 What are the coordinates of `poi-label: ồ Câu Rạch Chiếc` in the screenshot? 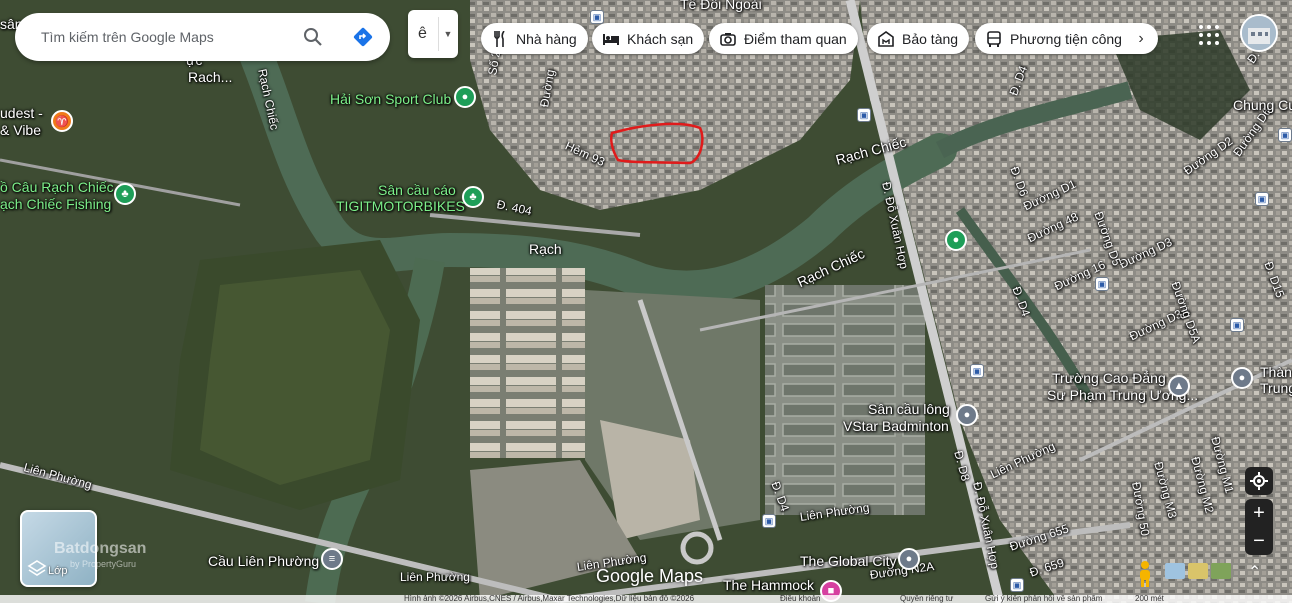 It's located at (57, 187).